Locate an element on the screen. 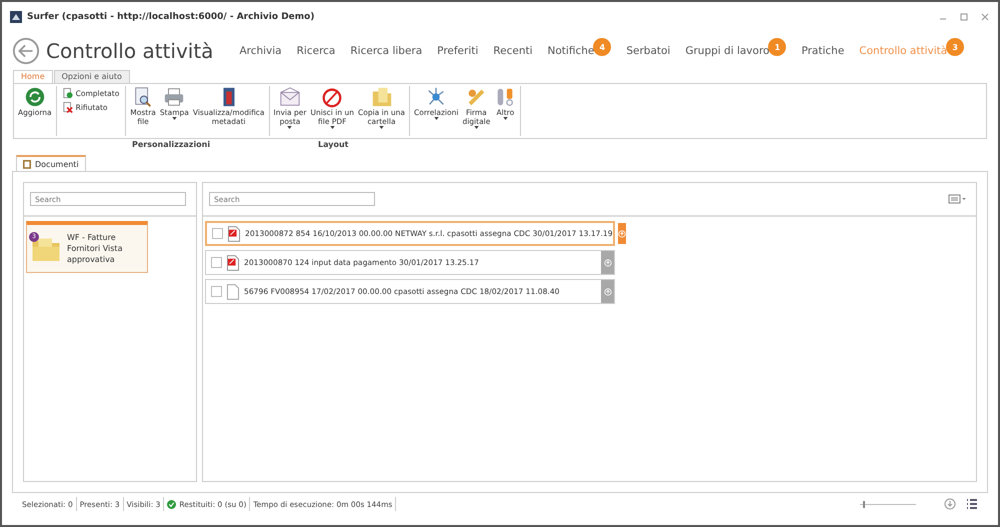 The width and height of the screenshot is (1000, 527). group-label: Layout is located at coordinates (333, 144).